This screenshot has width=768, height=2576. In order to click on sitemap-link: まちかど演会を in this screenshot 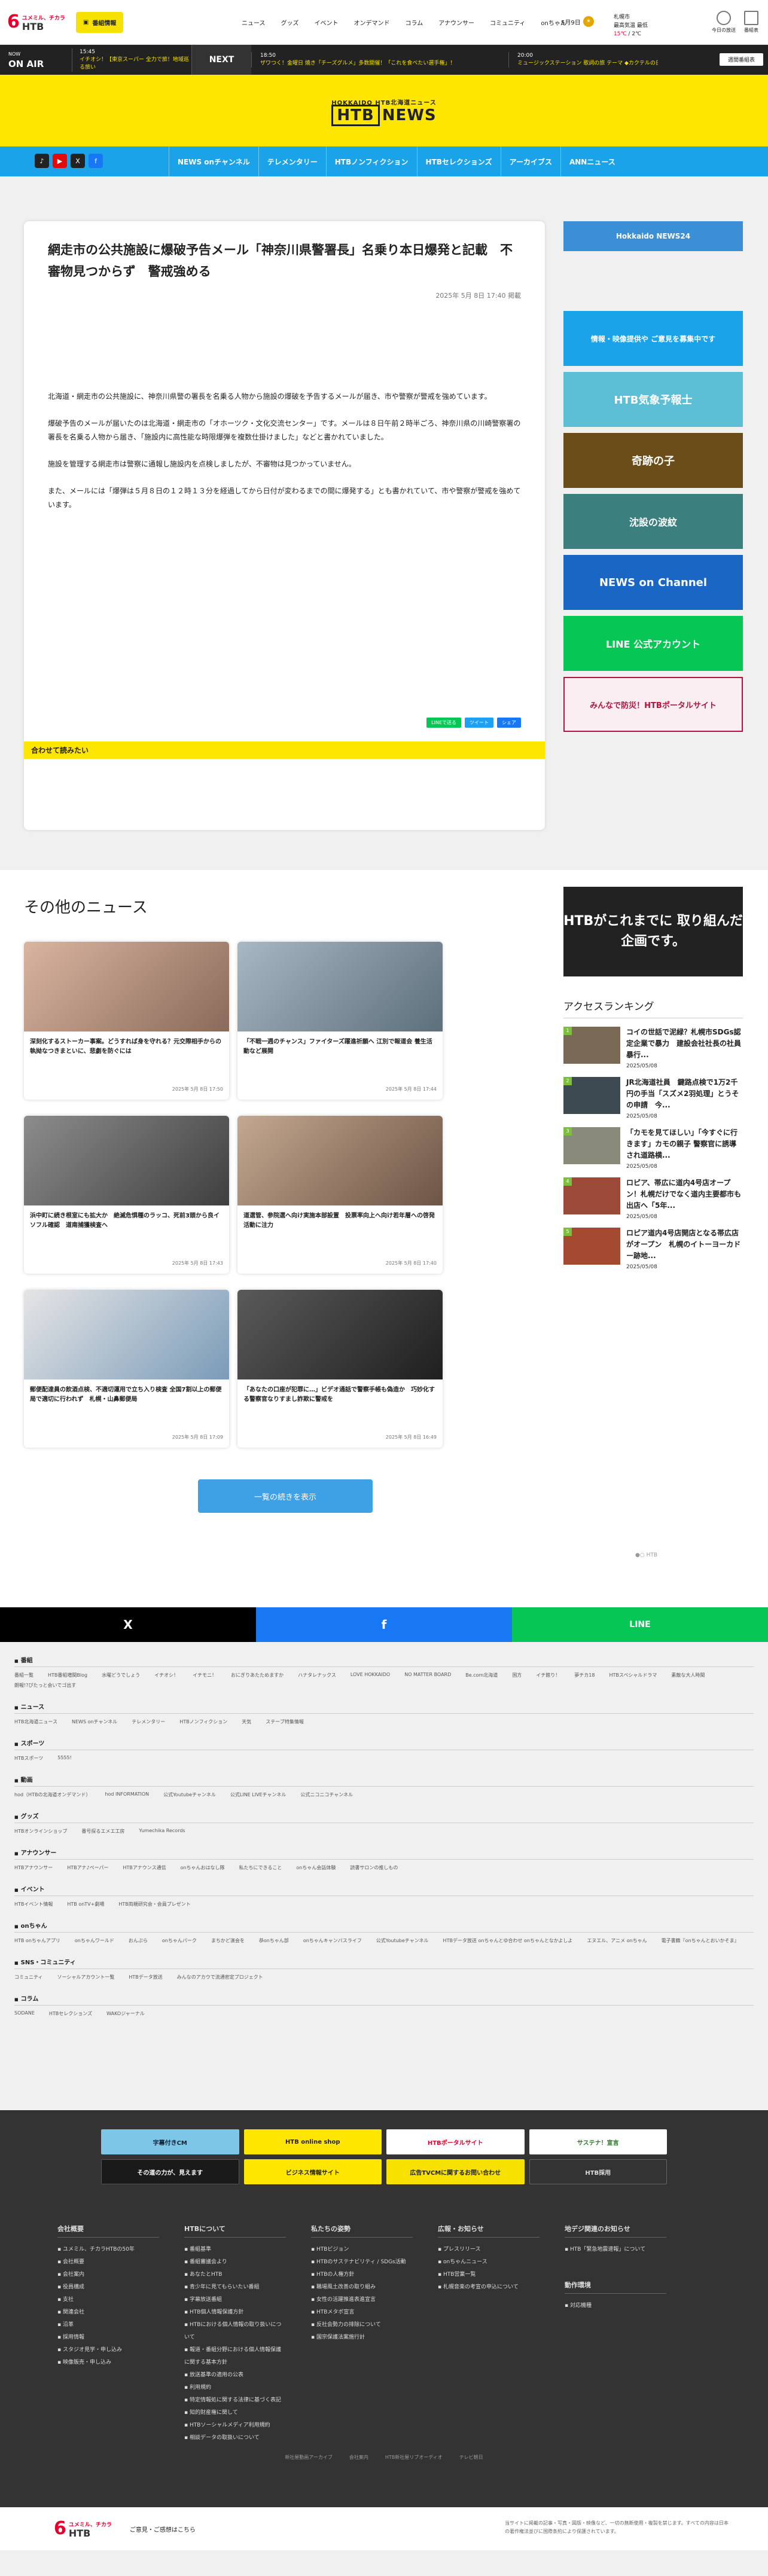, I will do `click(228, 1940)`.